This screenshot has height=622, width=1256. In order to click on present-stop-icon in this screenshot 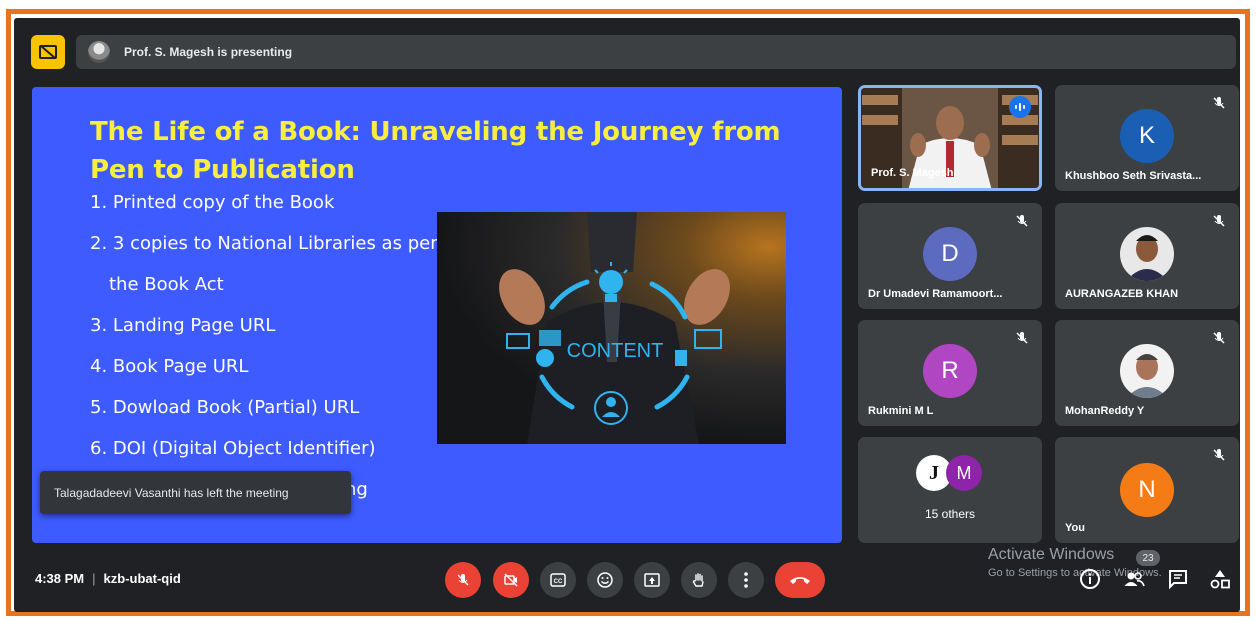, I will do `click(48, 52)`.